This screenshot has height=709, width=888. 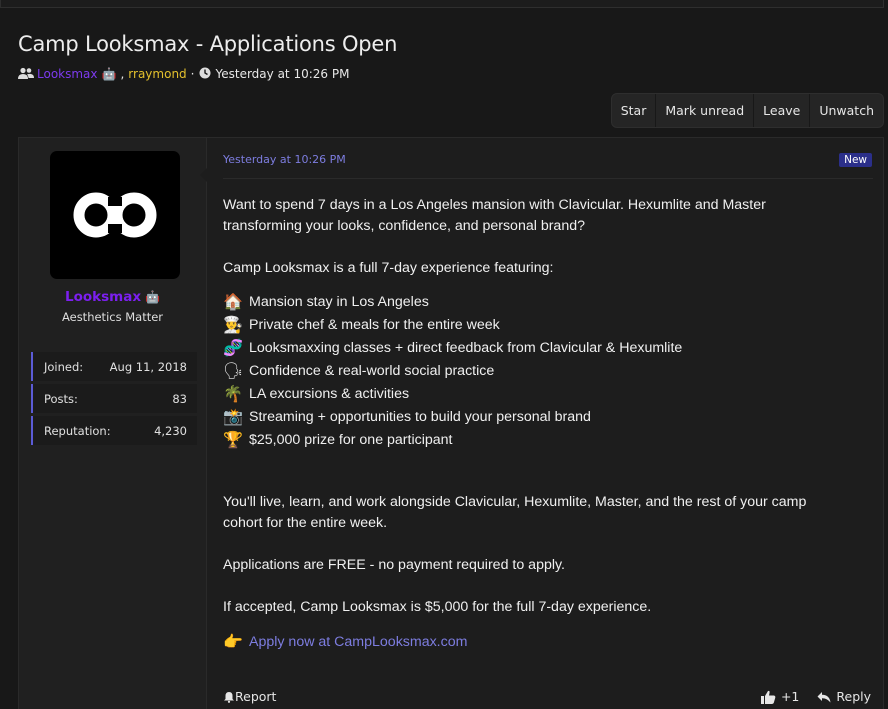 I want to click on house-icon: 🏠, so click(x=233, y=302).